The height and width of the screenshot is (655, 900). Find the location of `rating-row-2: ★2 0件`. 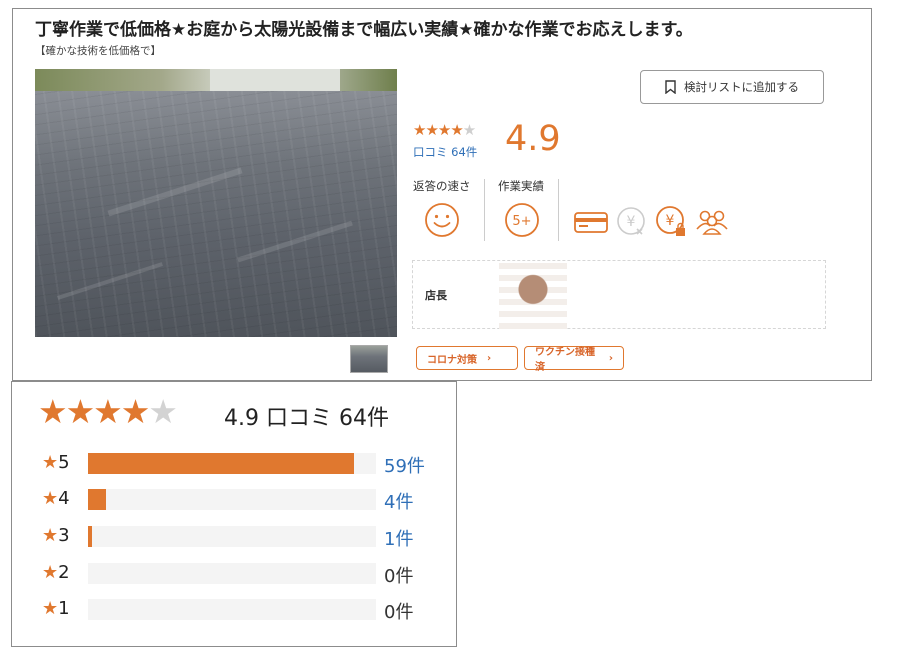

rating-row-2: ★2 0件 is located at coordinates (242, 574).